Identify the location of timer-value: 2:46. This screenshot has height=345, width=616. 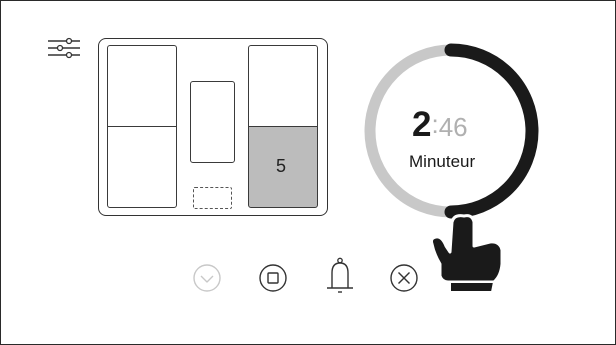
(452, 125).